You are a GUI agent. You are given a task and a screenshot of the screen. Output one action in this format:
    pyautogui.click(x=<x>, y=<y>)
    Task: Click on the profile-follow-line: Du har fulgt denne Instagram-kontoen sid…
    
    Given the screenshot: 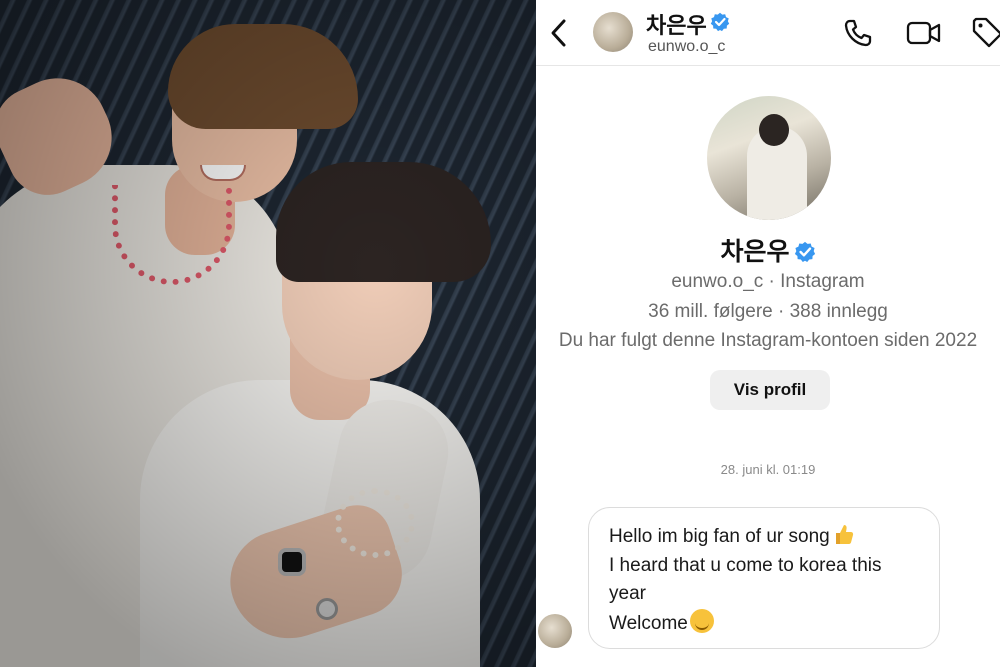 What is the action you would take?
    pyautogui.click(x=768, y=340)
    